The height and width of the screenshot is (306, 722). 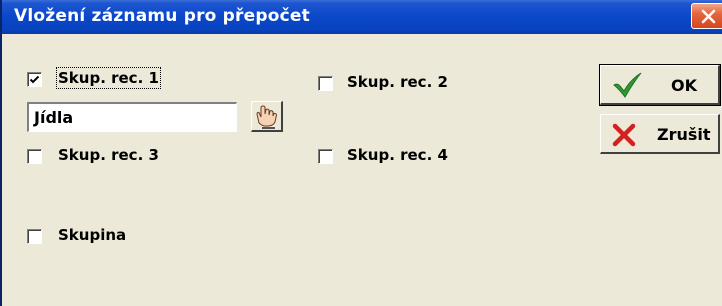 What do you see at coordinates (108, 78) in the screenshot?
I see `checkbox-skup-rec-1-label: Skup. rec. 1` at bounding box center [108, 78].